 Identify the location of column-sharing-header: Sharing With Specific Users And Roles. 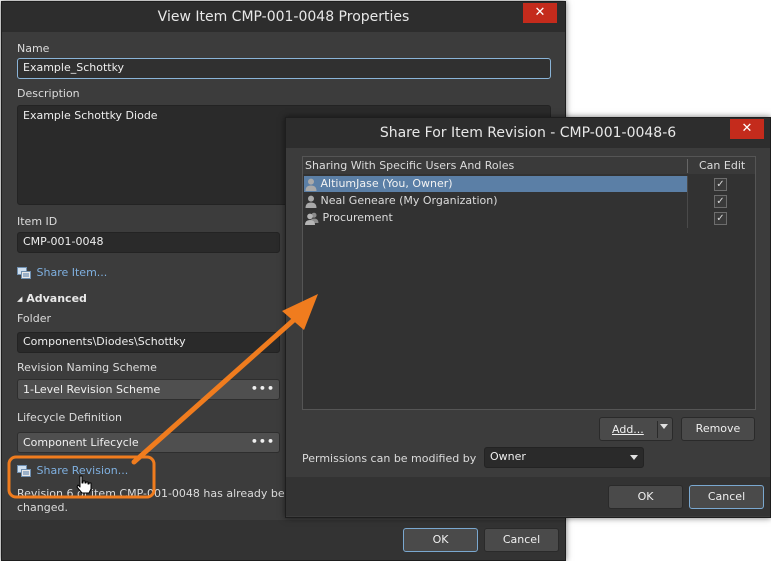
(409, 165).